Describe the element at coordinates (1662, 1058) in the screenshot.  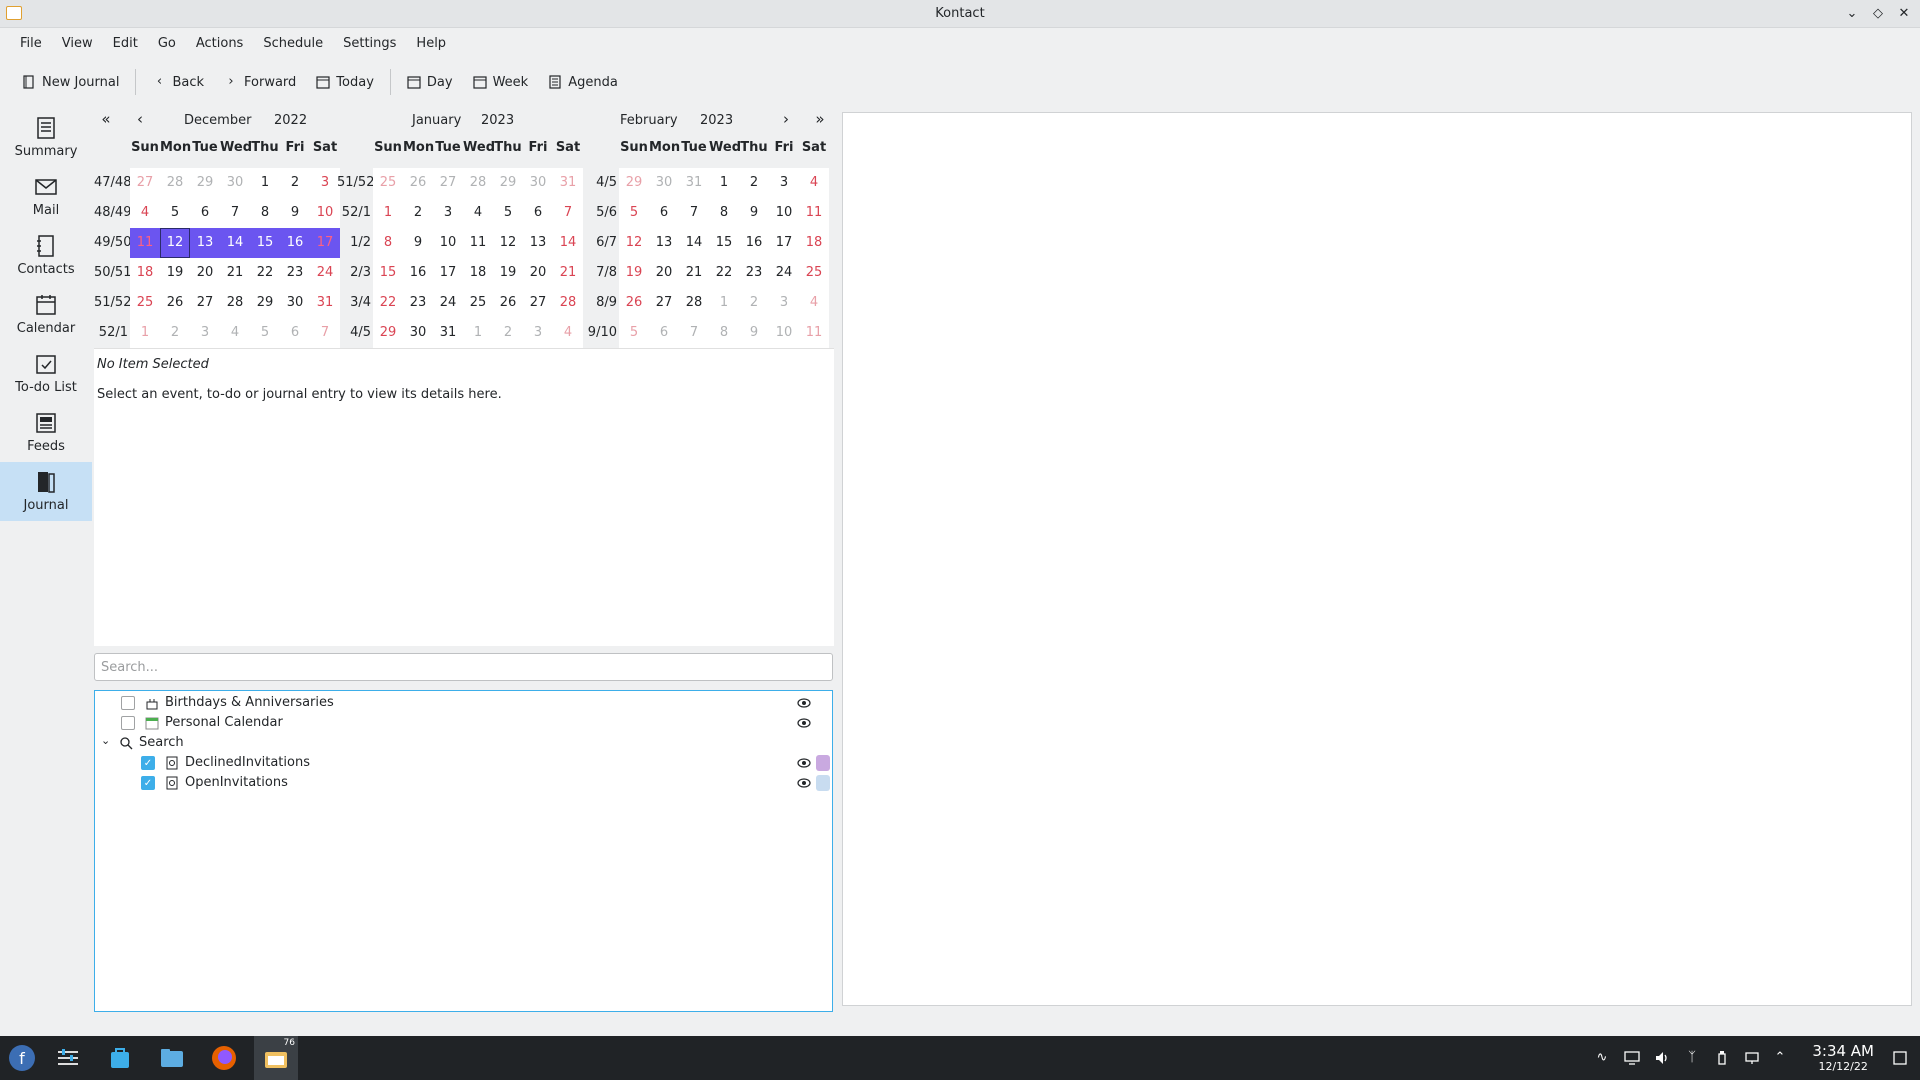
I see `volume-icon` at that location.